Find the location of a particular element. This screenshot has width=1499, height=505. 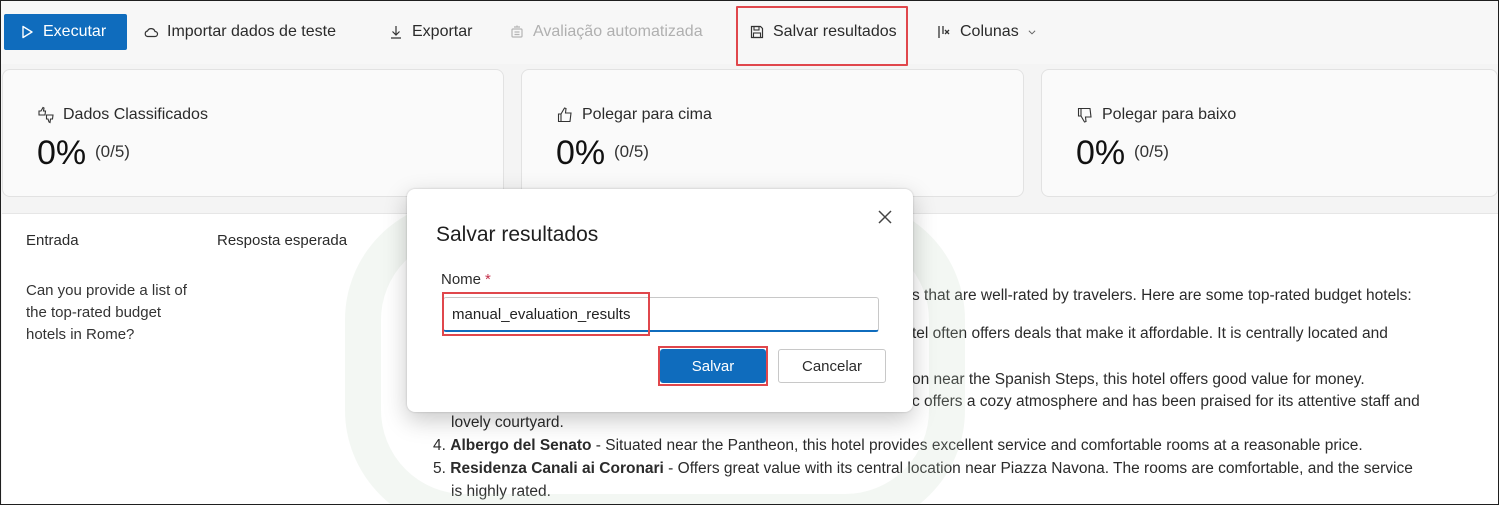

run-label: Executar is located at coordinates (75, 31).